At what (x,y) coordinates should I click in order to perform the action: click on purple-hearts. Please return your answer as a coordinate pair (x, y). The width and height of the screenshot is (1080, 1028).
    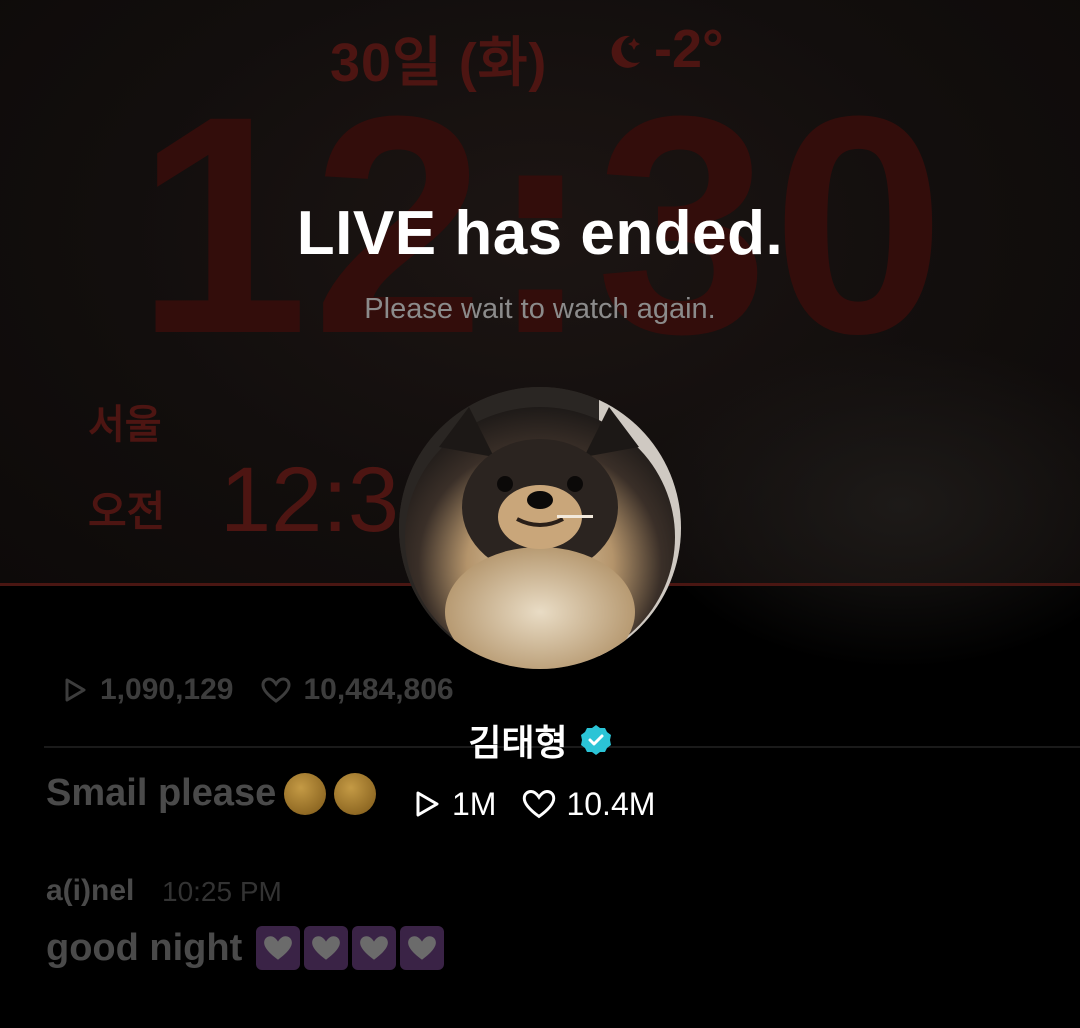
    Looking at the image, I should click on (352, 948).